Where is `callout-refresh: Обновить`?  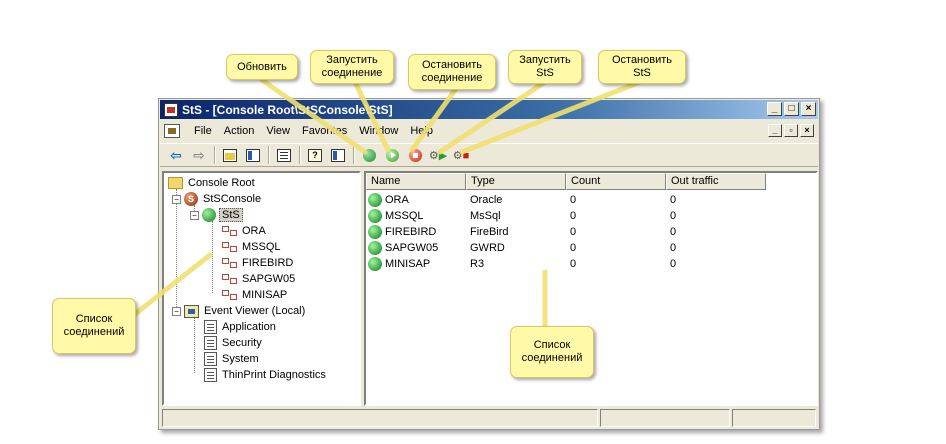
callout-refresh: Обновить is located at coordinates (262, 67).